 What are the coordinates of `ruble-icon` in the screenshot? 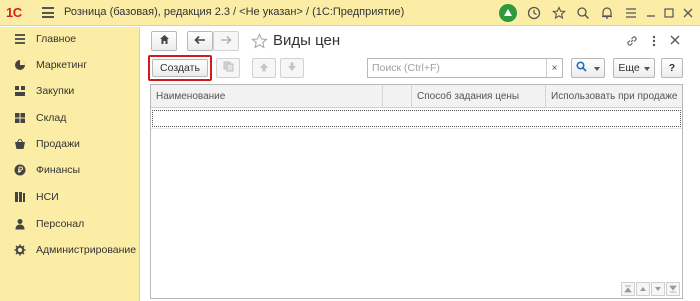 It's located at (20, 170).